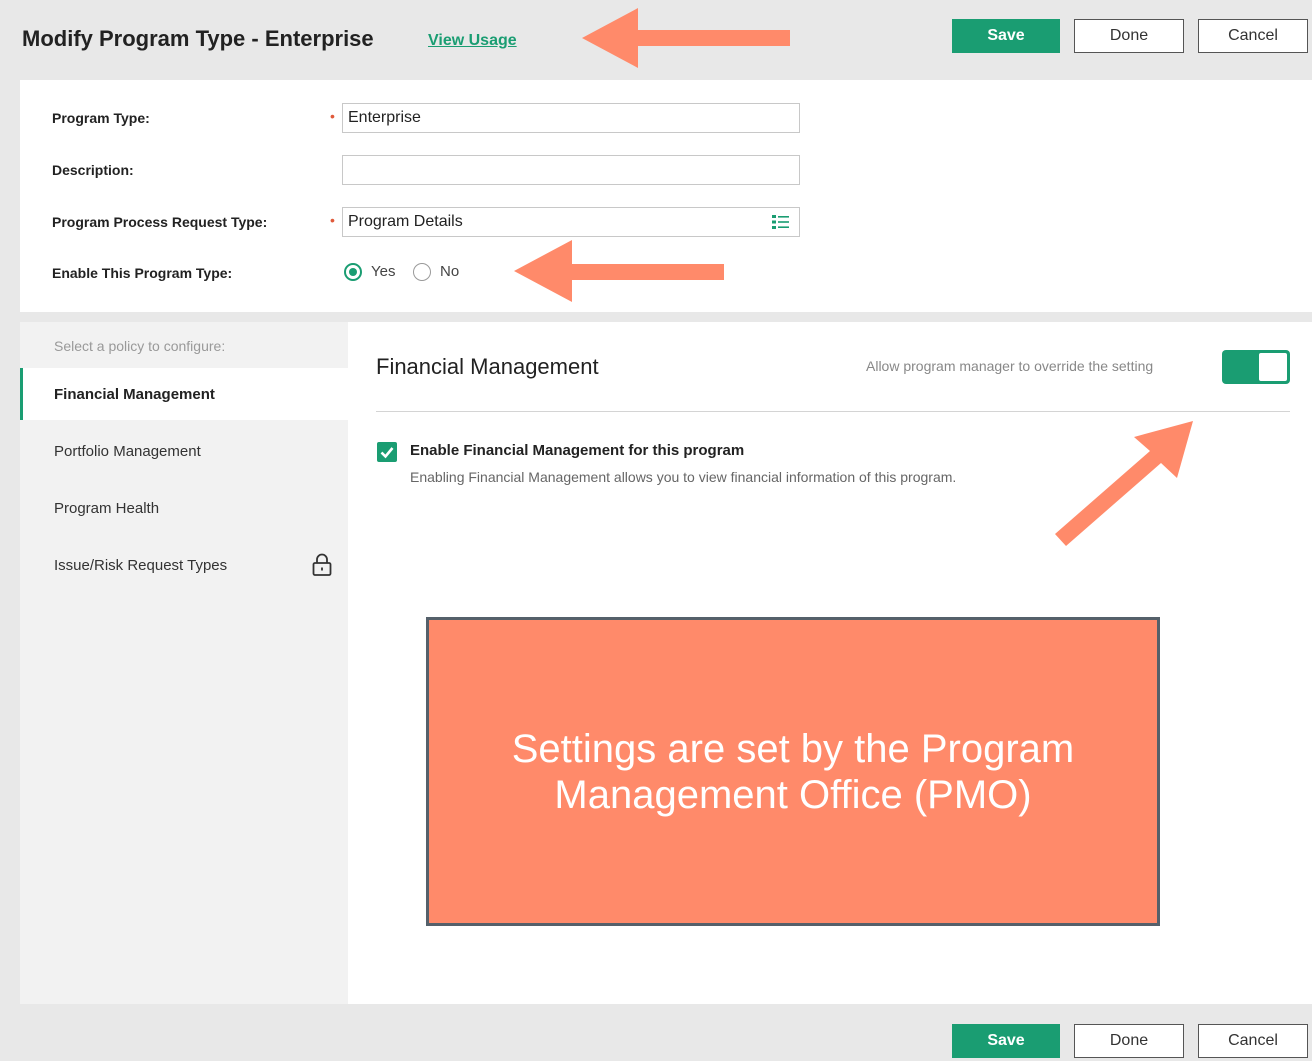  I want to click on list-select-icon, so click(781, 222).